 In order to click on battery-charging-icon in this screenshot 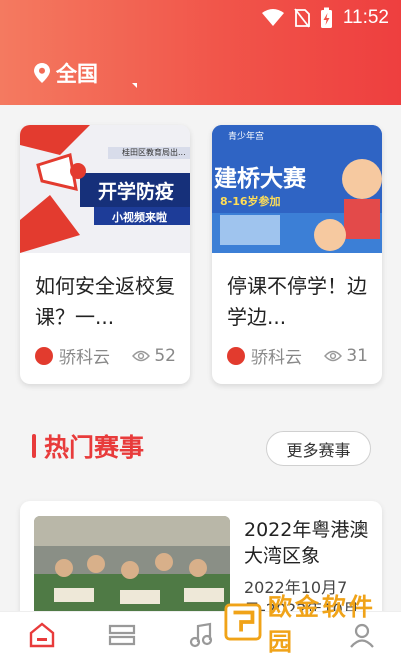, I will do `click(326, 17)`.